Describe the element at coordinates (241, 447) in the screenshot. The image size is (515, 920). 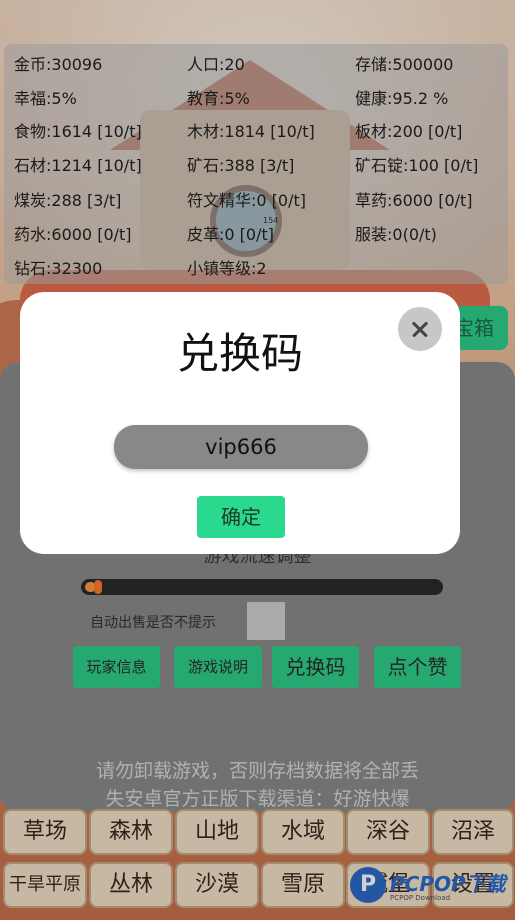
I see `redeem-code-input` at that location.